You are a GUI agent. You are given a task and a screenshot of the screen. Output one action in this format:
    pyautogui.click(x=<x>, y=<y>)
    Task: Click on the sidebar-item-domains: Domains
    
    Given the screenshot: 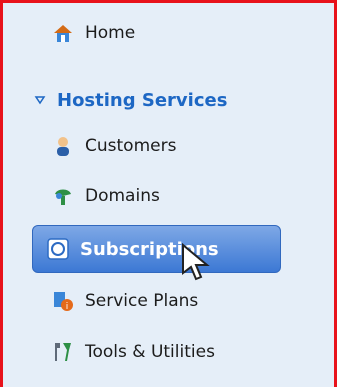 What is the action you would take?
    pyautogui.click(x=105, y=196)
    